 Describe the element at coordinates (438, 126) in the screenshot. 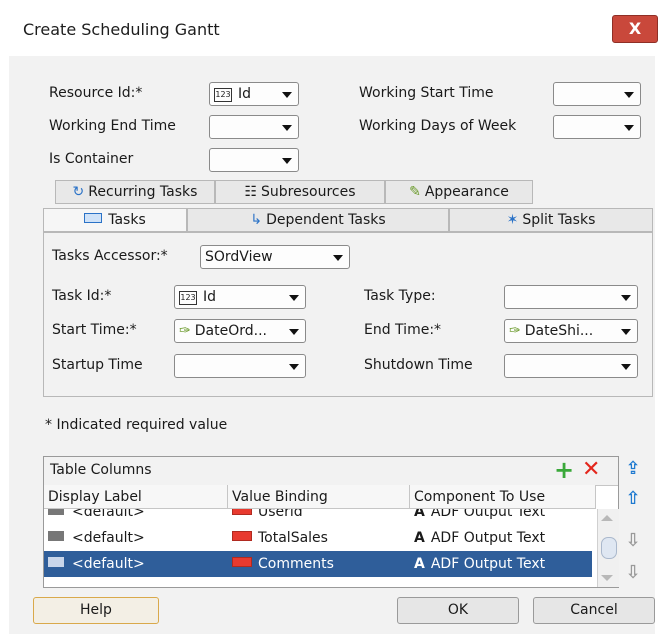

I see `working-days-label: Working Days of Week` at that location.